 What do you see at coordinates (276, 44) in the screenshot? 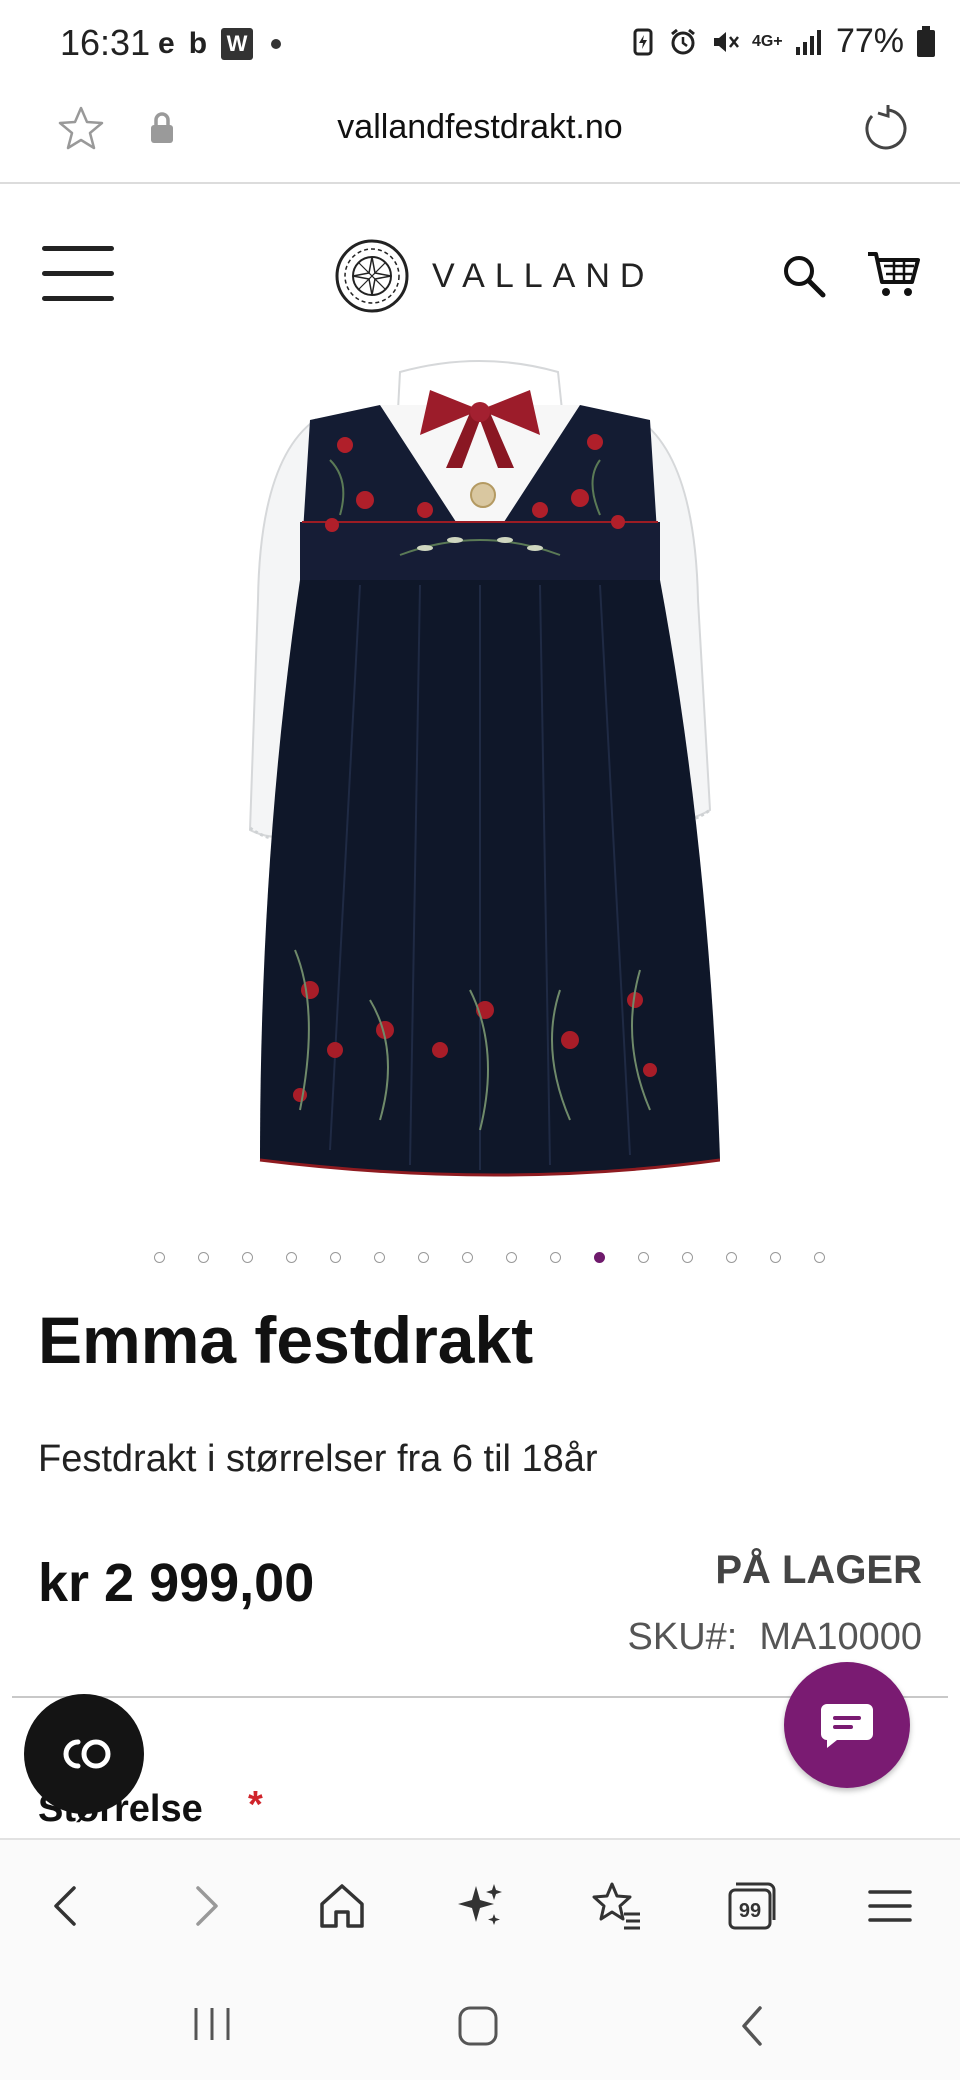
I see `notification-dot-icon` at bounding box center [276, 44].